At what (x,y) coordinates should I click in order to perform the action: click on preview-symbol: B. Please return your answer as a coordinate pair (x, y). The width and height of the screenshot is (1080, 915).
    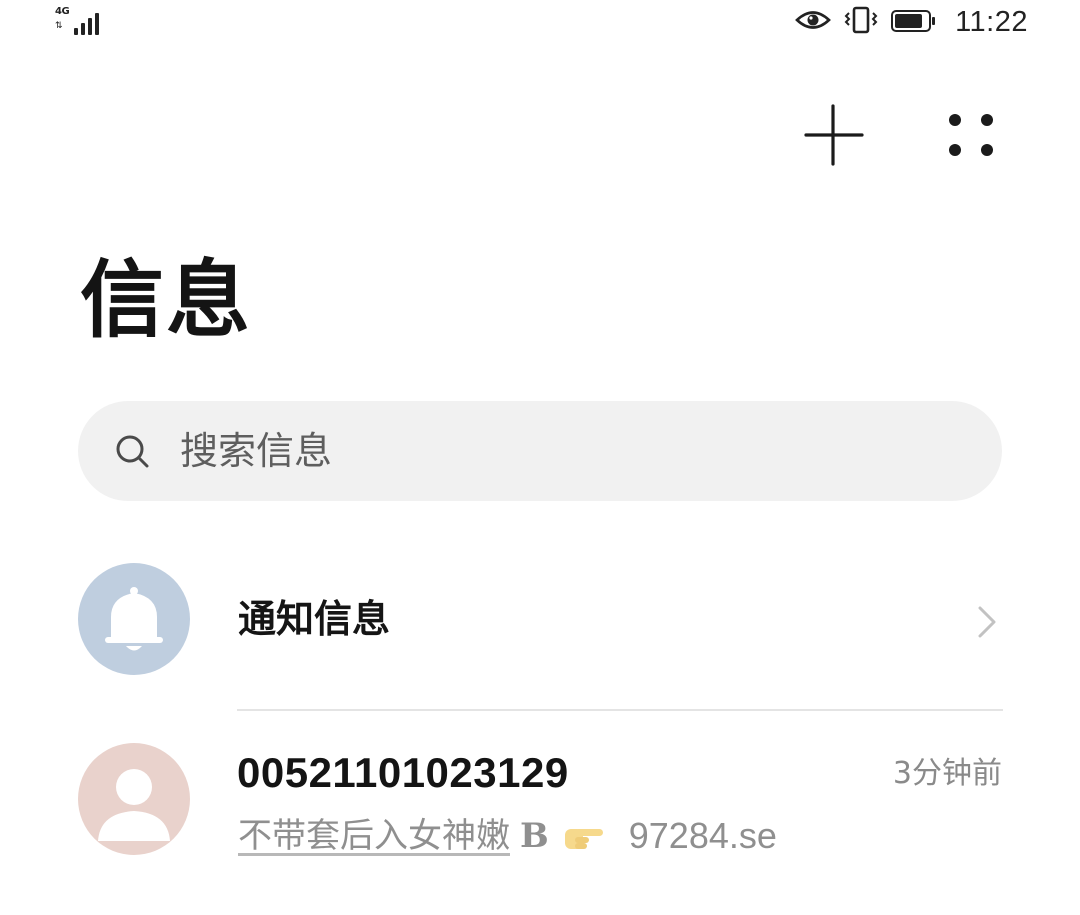
    Looking at the image, I should click on (534, 836).